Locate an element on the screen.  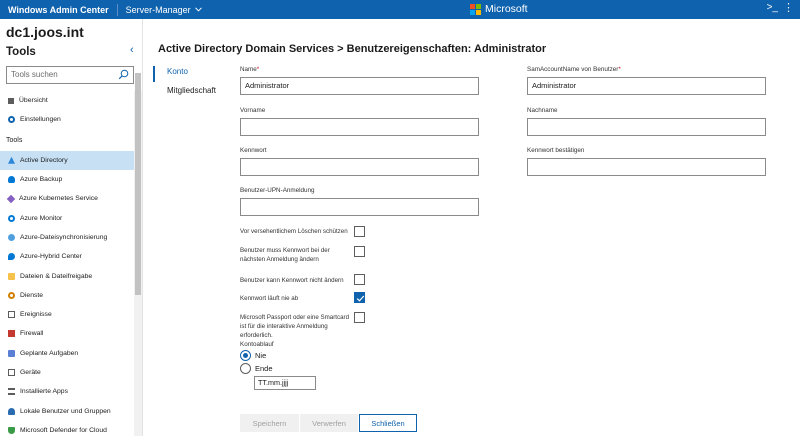
collapse-sidebar-icon: ‹ is located at coordinates (132, 50).